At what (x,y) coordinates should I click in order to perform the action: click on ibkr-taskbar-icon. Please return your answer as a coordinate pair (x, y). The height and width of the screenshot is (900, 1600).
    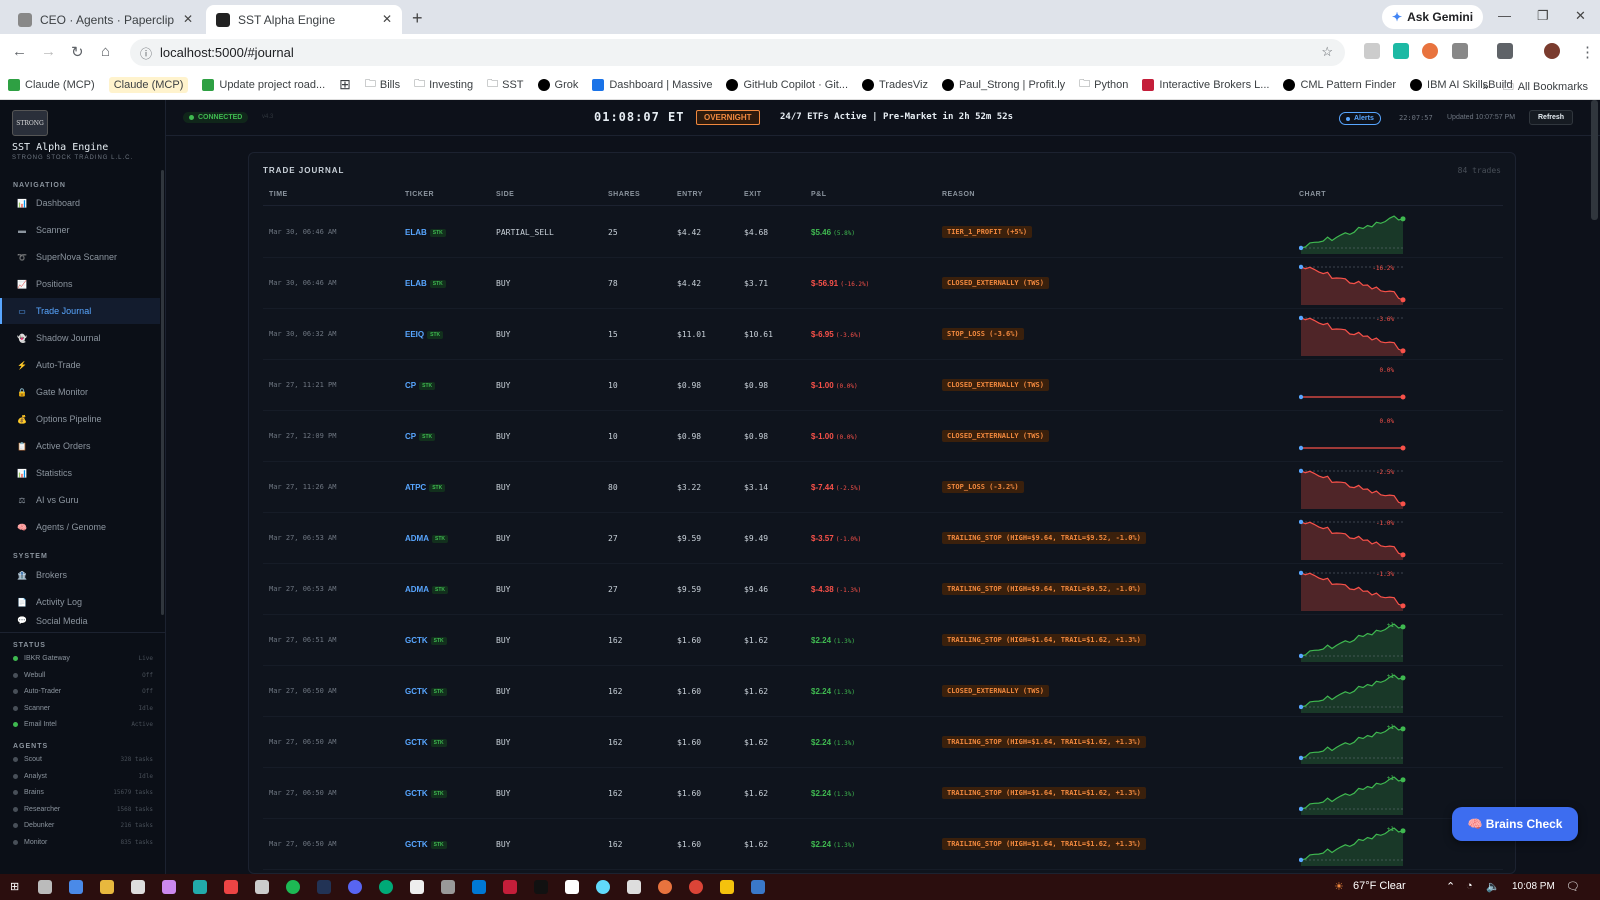
    Looking at the image, I should click on (510, 887).